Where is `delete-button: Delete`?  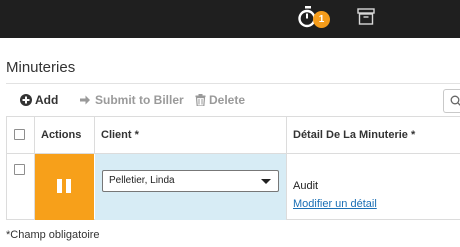
delete-button: Delete is located at coordinates (222, 100).